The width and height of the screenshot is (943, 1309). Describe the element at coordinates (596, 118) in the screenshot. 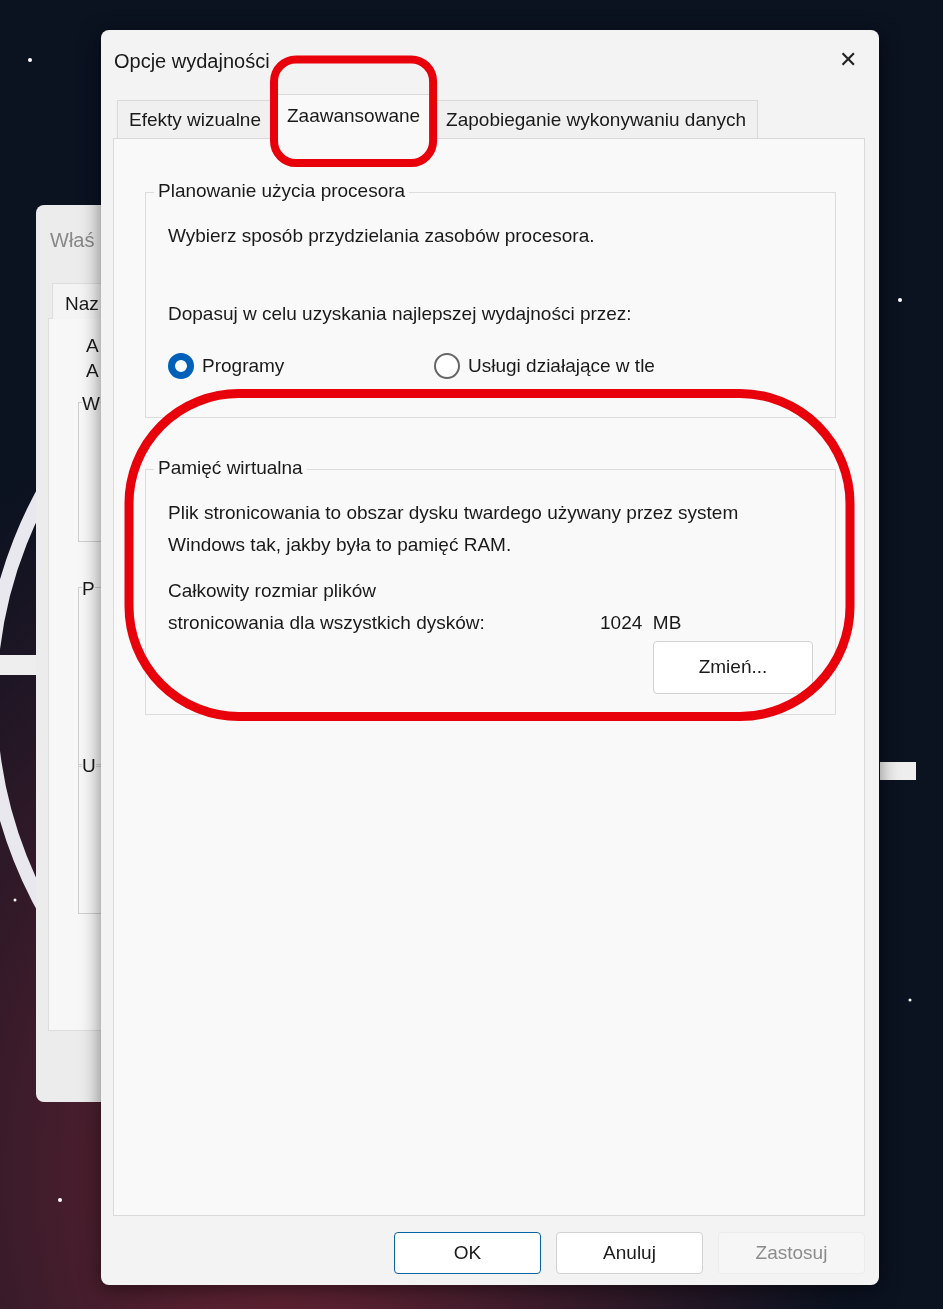

I see `tab: Zapobieganie wykonywaniu danych` at that location.